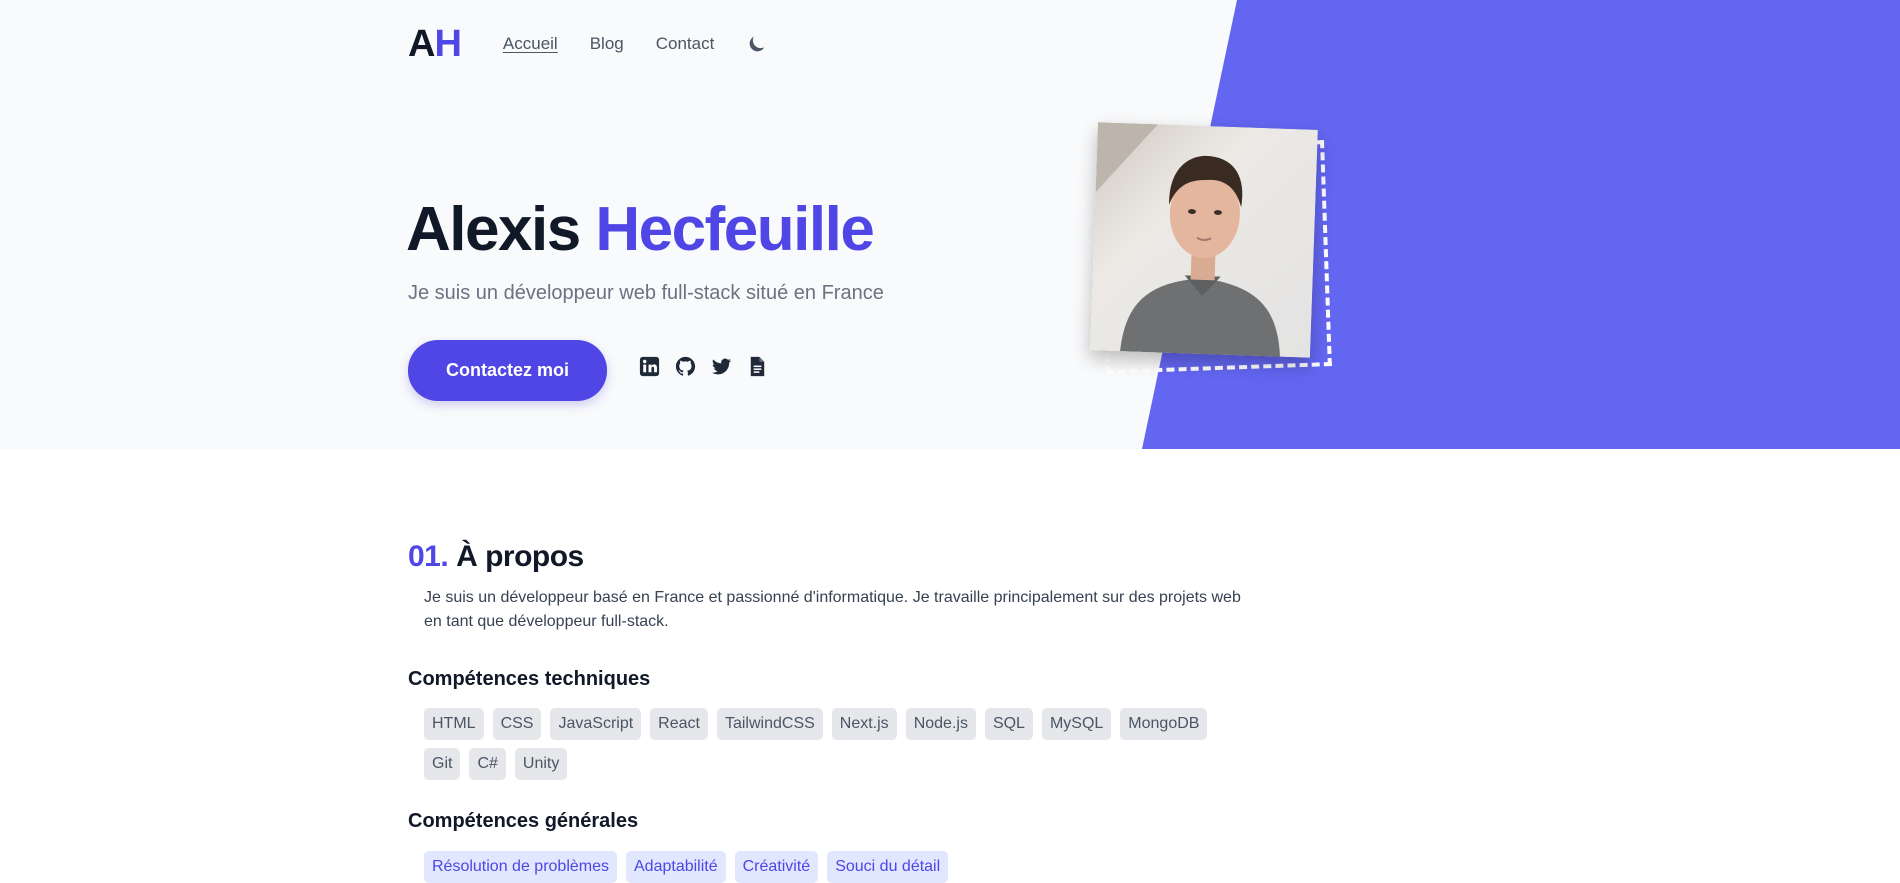  I want to click on first-name: Alexis, so click(493, 229).